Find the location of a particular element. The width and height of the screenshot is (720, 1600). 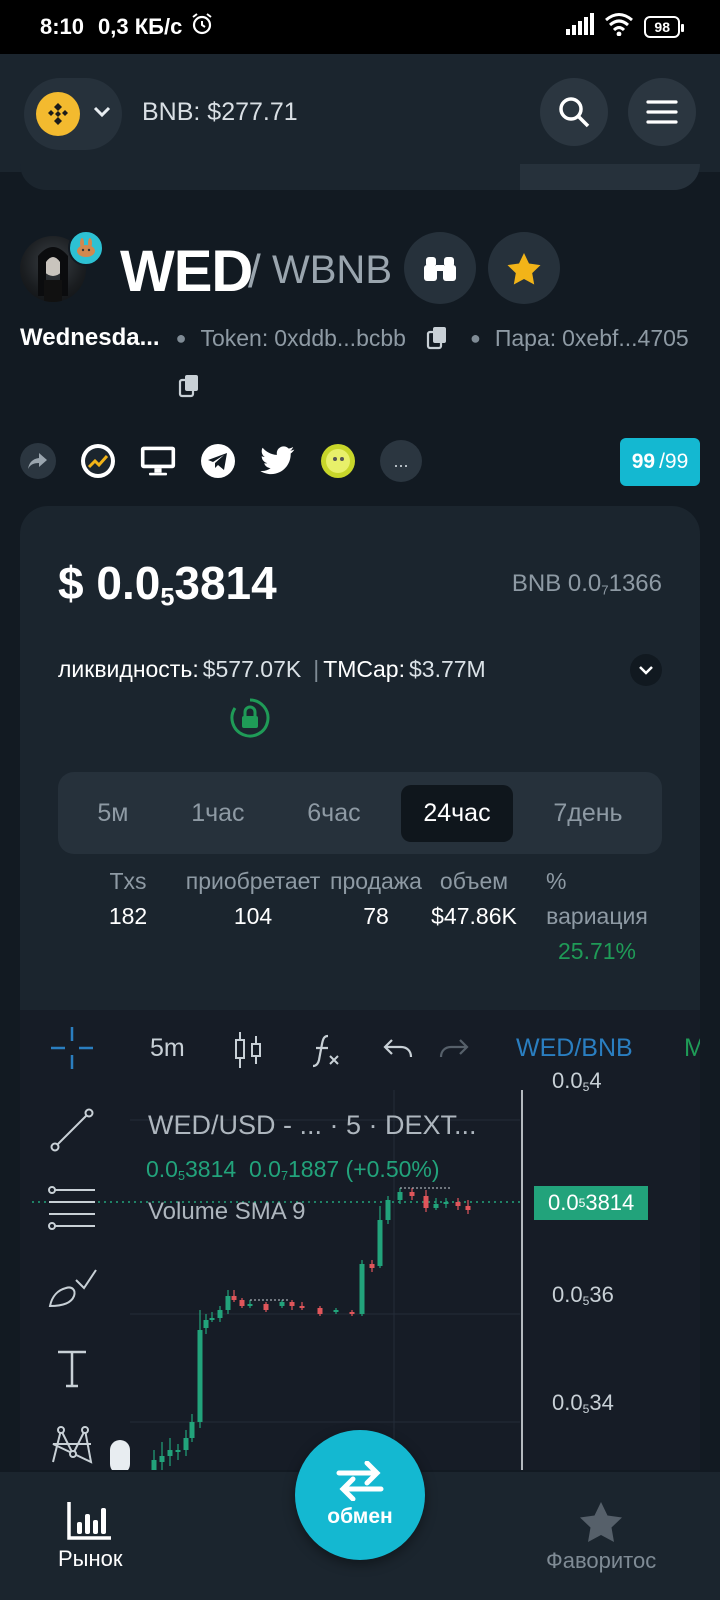

website-icon is located at coordinates (158, 461).